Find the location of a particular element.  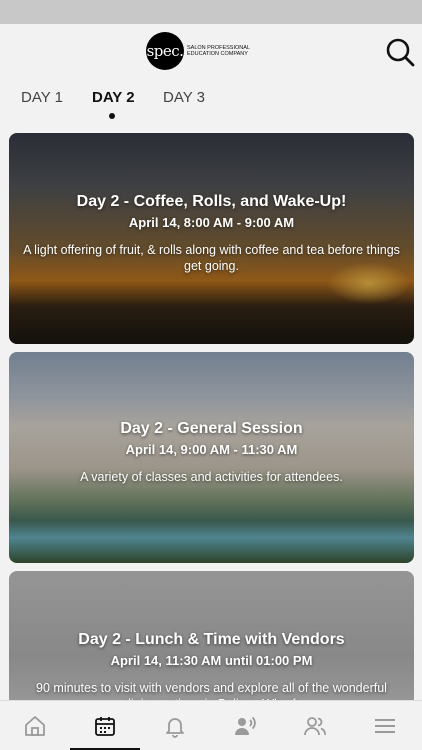

search-button is located at coordinates (400, 52).